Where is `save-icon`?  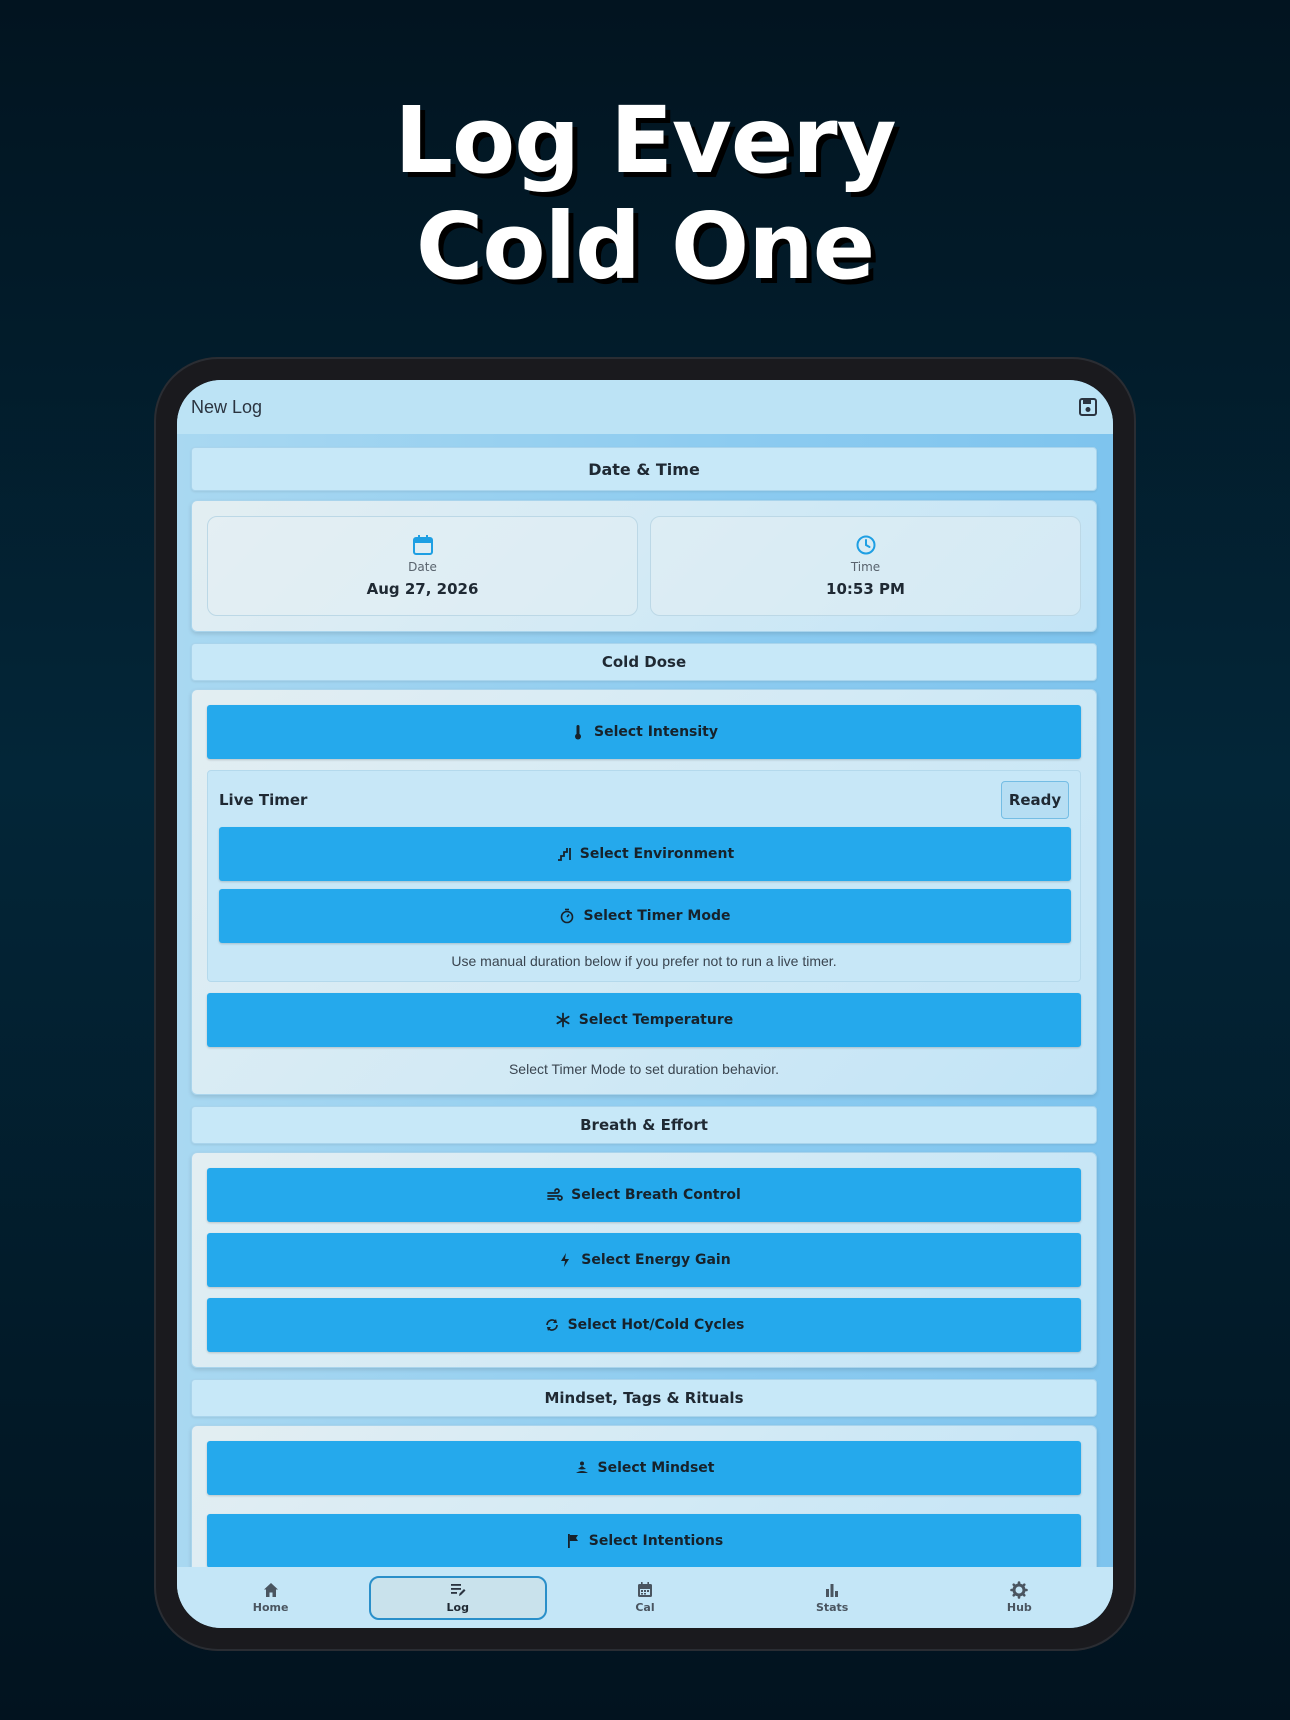
save-icon is located at coordinates (1088, 407).